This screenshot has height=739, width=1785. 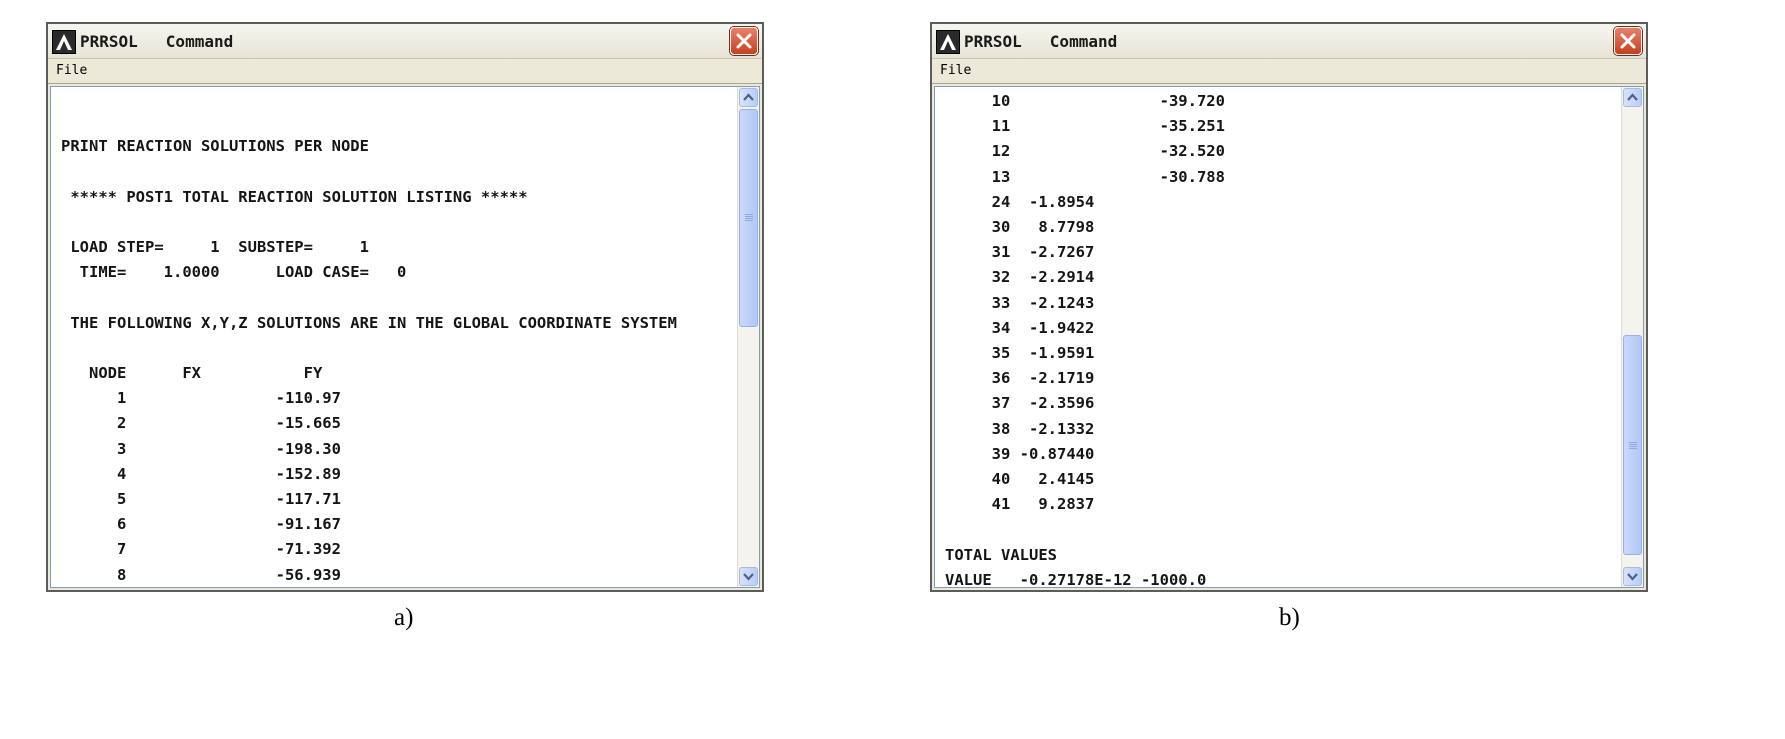 What do you see at coordinates (1020, 453) in the screenshot?
I see `output-line: 39 -0.87440` at bounding box center [1020, 453].